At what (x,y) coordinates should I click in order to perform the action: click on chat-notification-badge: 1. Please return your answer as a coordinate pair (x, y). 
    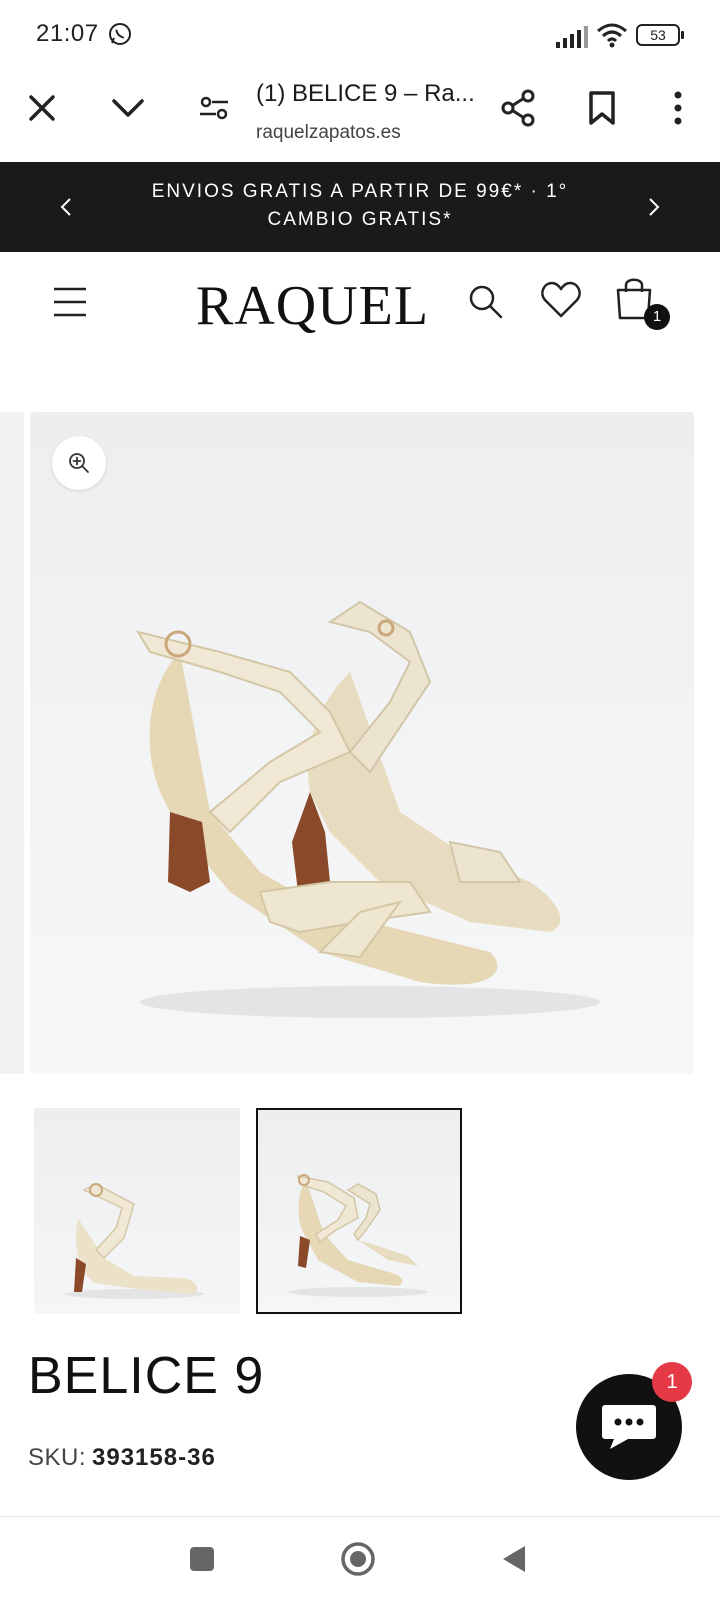
    Looking at the image, I should click on (672, 1382).